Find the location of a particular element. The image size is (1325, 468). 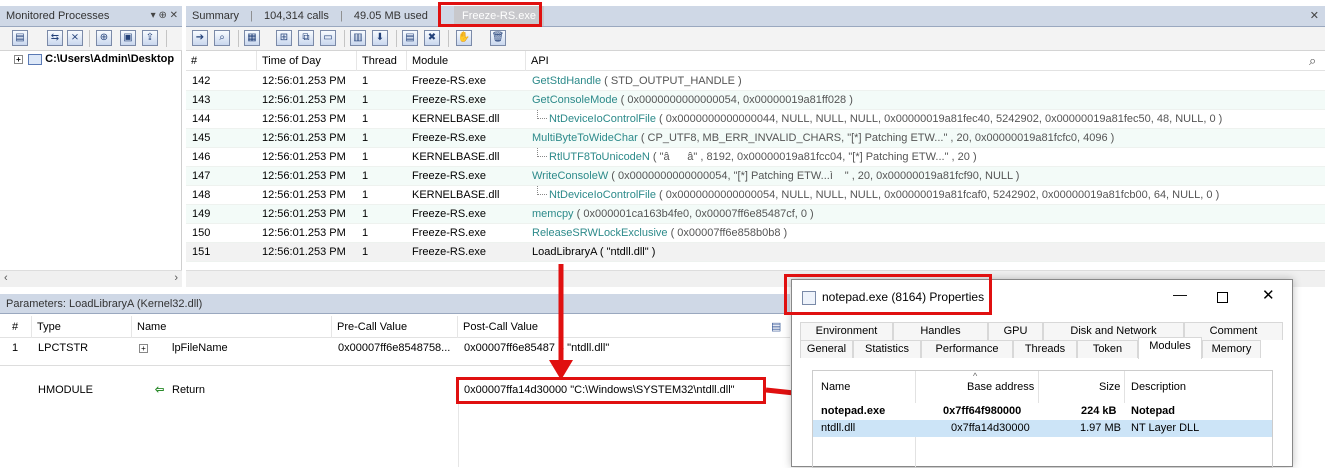

target-icon: ⊕ is located at coordinates (104, 38).